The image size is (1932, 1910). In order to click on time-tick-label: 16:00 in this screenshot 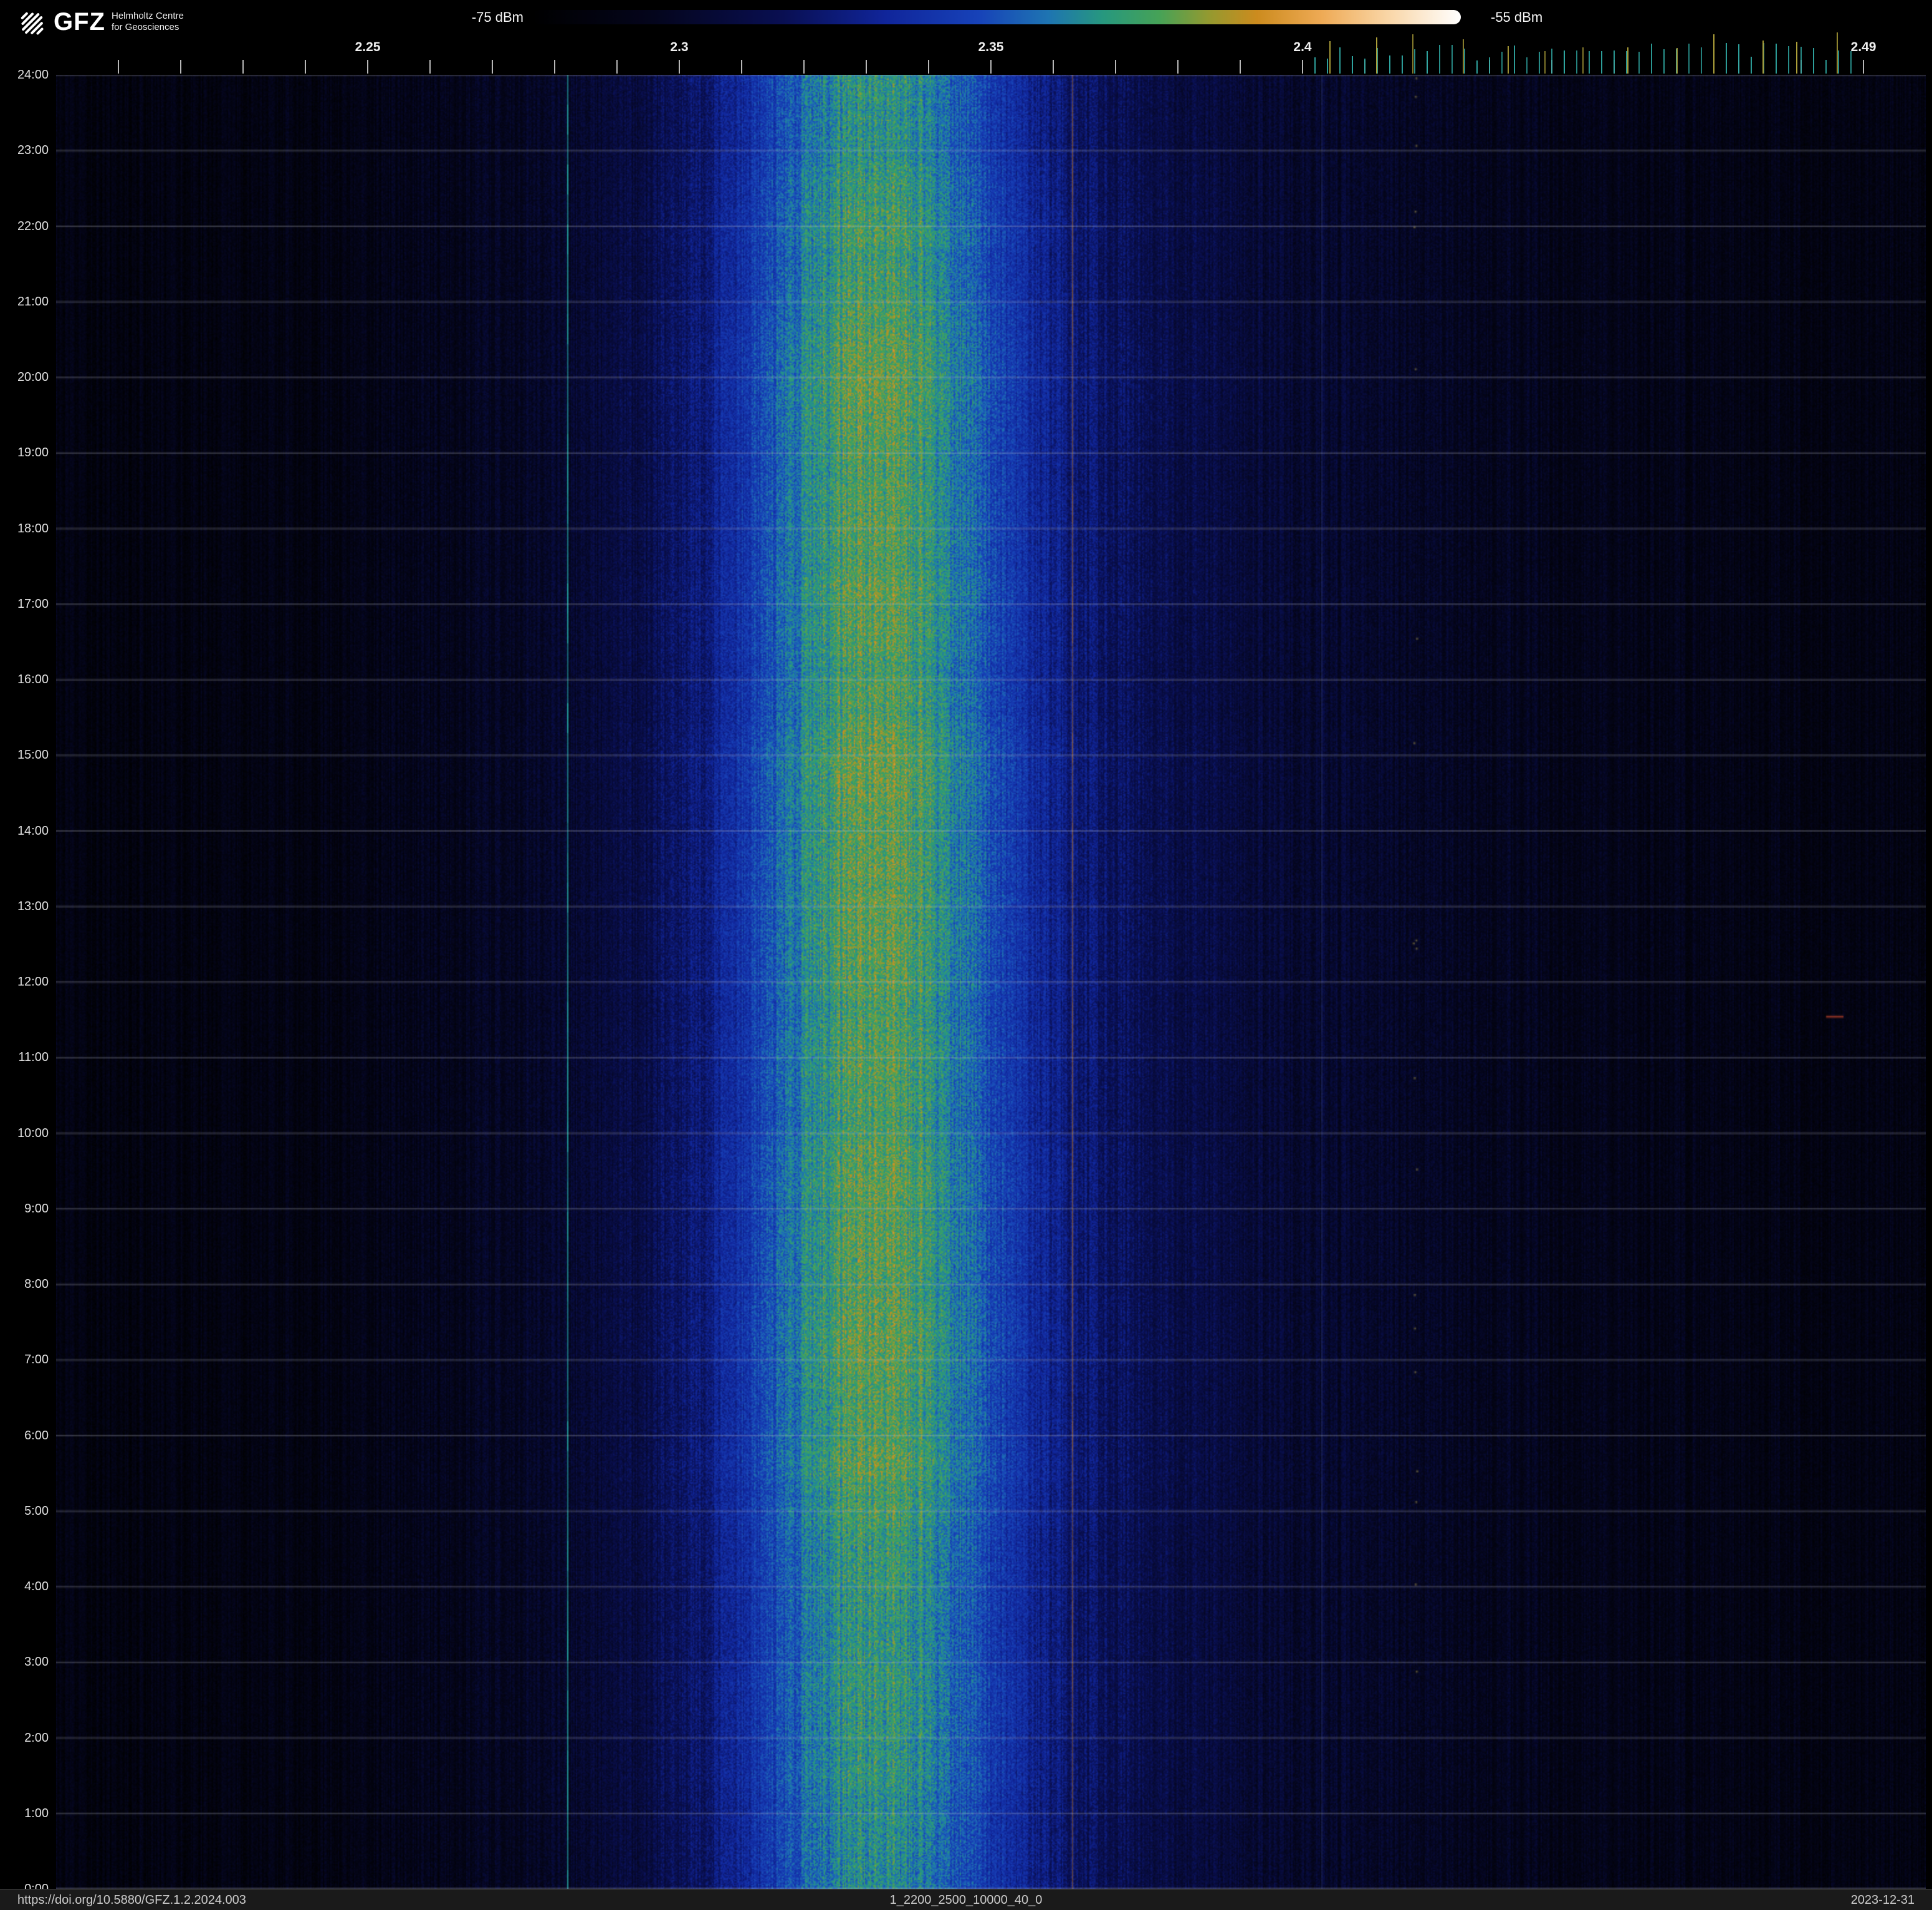, I will do `click(33, 679)`.